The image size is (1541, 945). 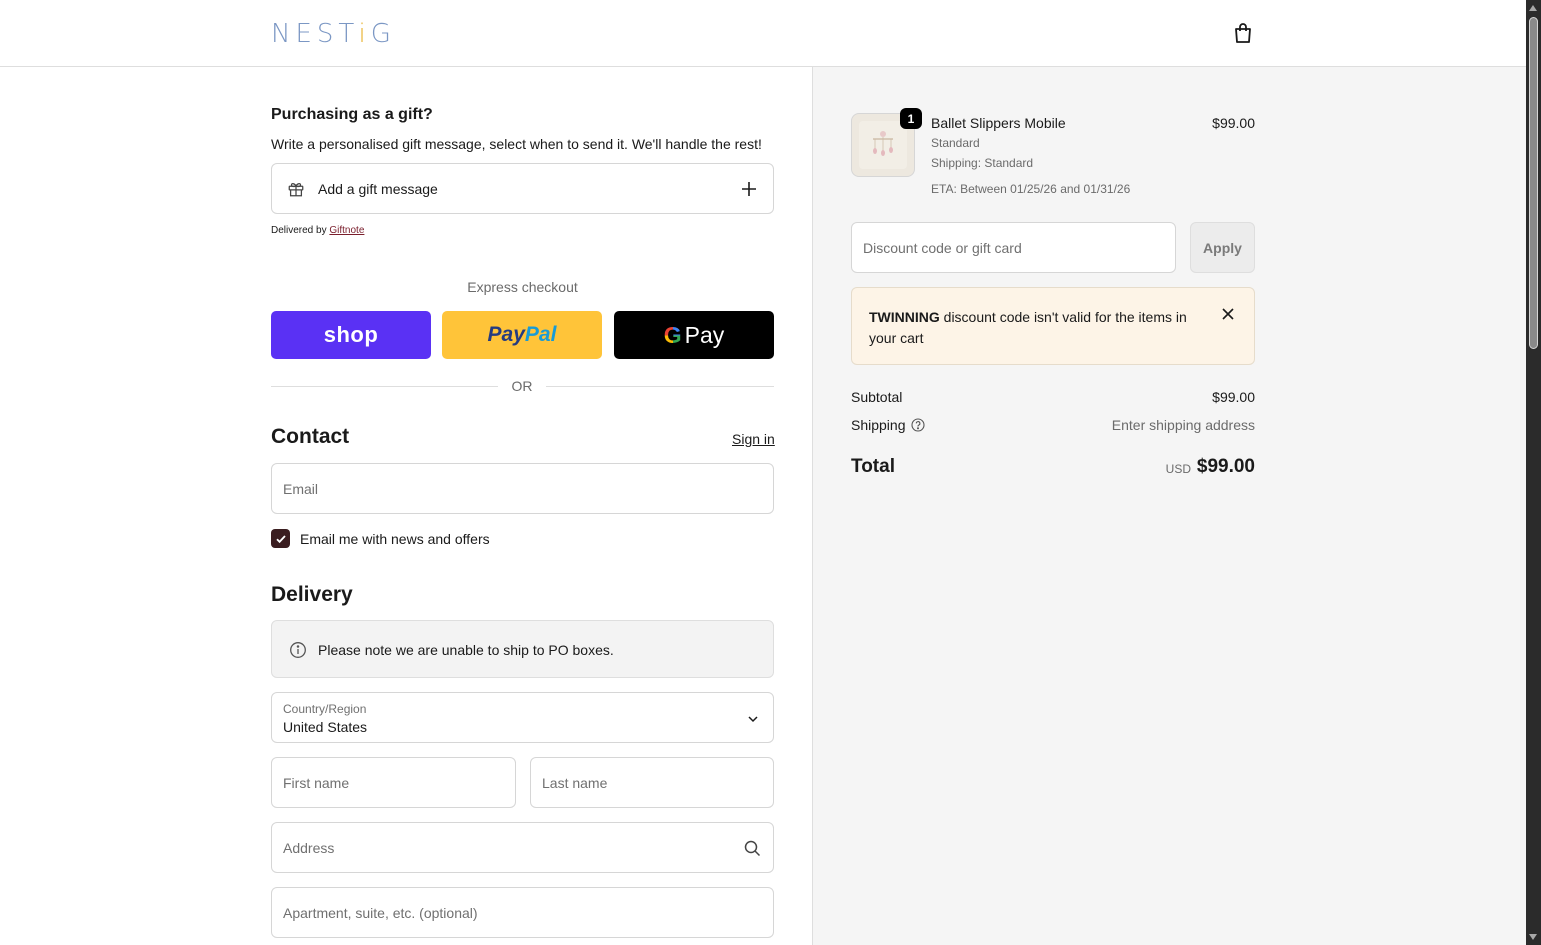 What do you see at coordinates (325, 727) in the screenshot?
I see `country-value: United States` at bounding box center [325, 727].